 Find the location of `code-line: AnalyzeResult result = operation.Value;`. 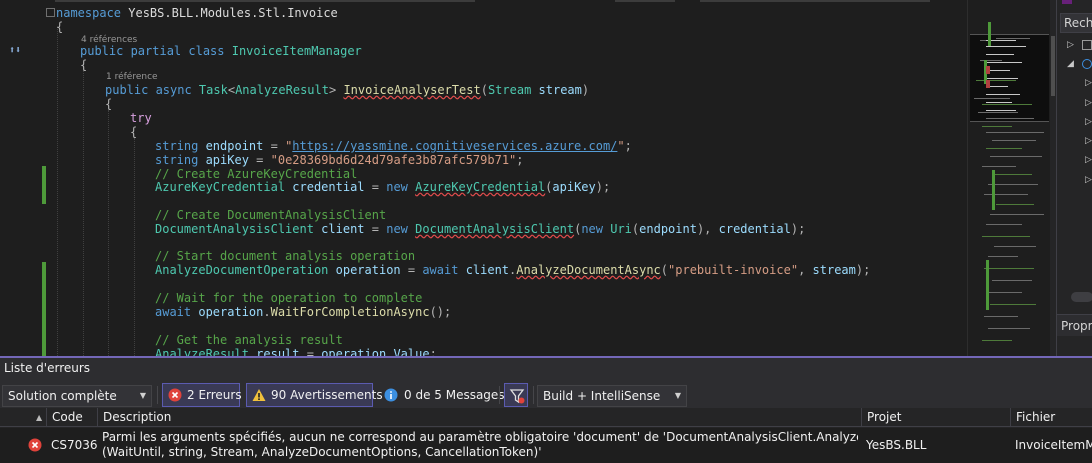

code-line: AnalyzeResult result = operation.Value; is located at coordinates (296, 351).